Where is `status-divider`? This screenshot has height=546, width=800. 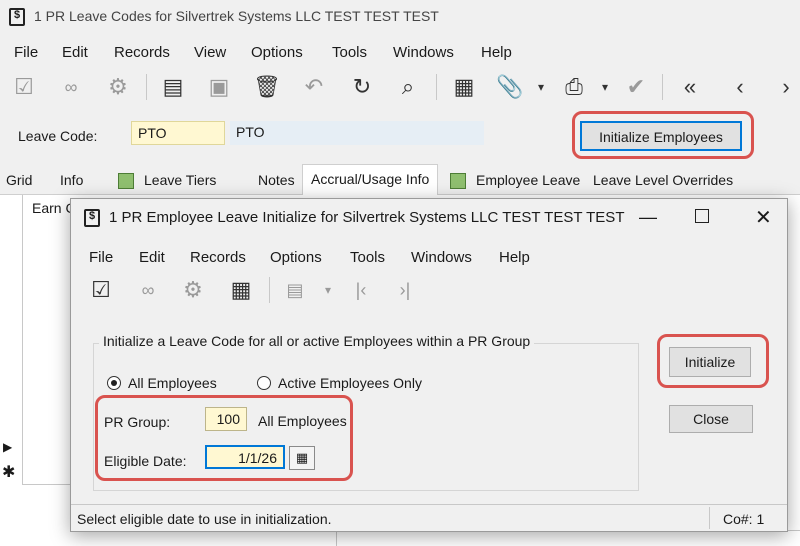
status-divider is located at coordinates (709, 518).